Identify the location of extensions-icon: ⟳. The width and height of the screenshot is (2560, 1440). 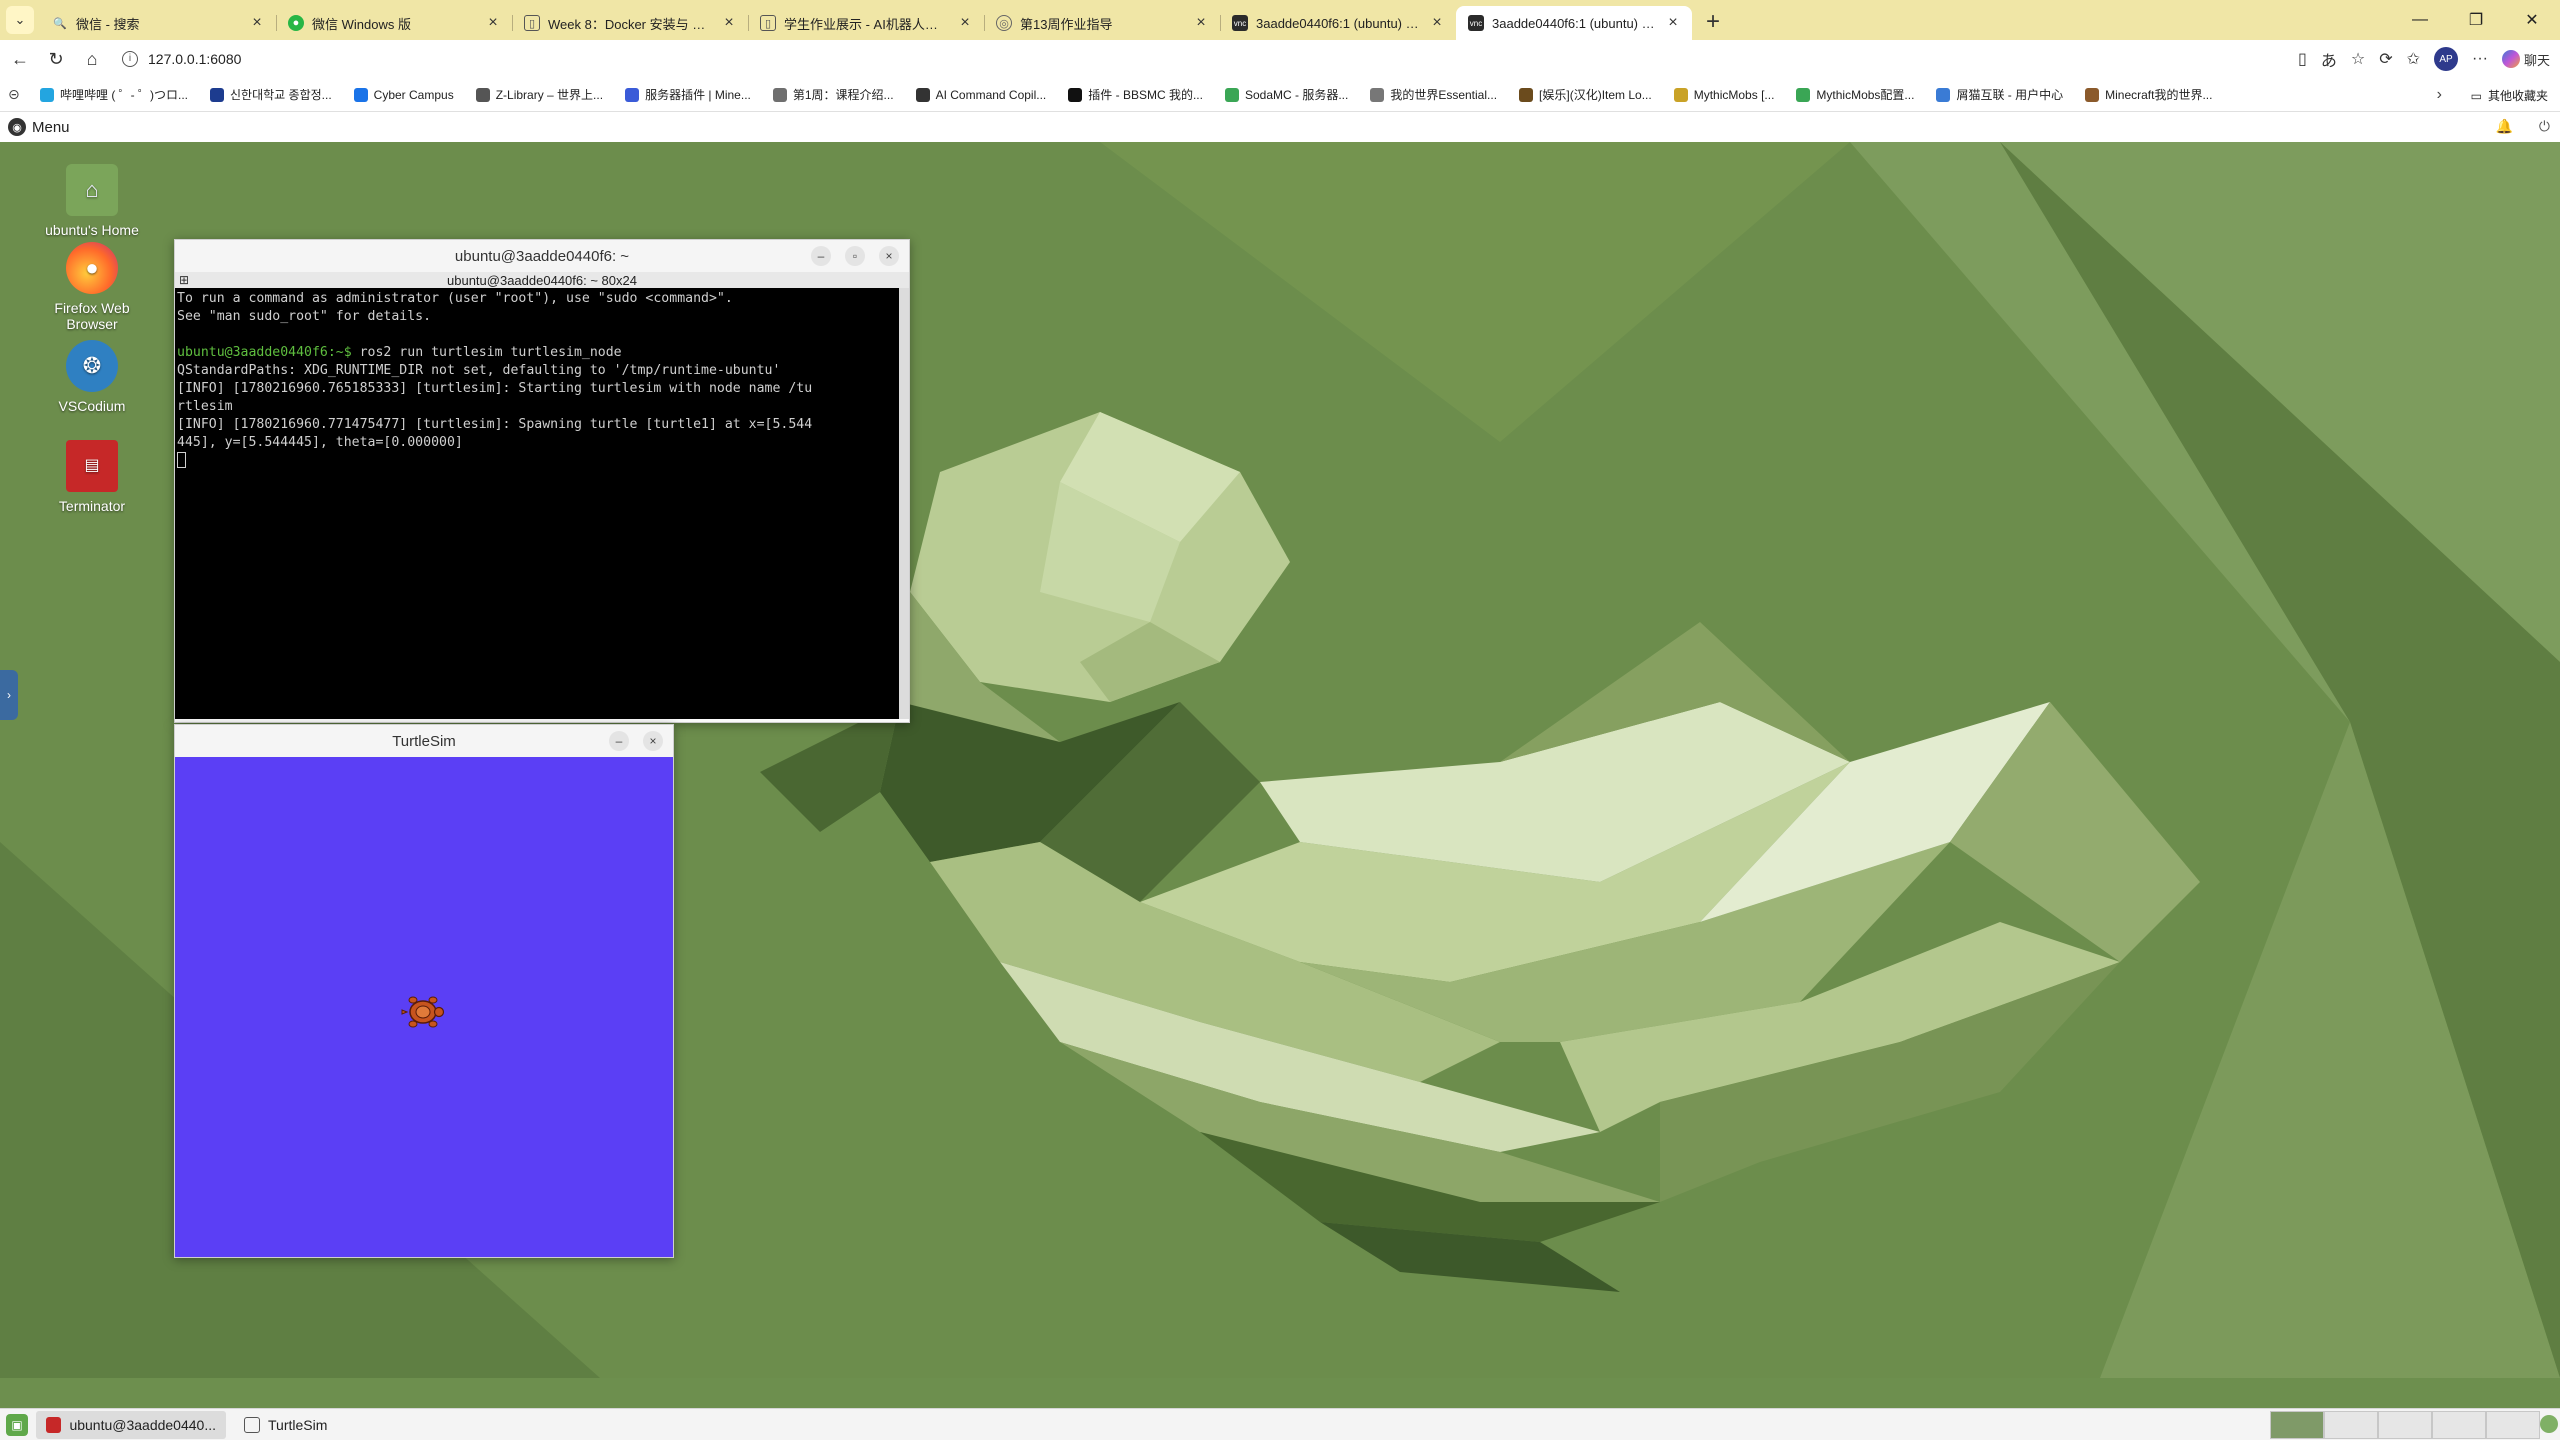
(2385, 59).